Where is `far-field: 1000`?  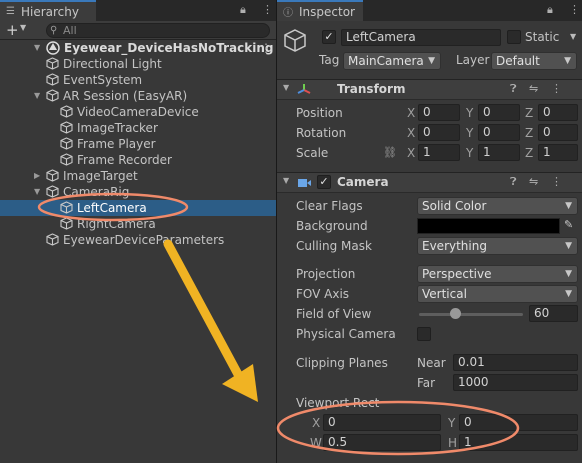
far-field: 1000 is located at coordinates (515, 382).